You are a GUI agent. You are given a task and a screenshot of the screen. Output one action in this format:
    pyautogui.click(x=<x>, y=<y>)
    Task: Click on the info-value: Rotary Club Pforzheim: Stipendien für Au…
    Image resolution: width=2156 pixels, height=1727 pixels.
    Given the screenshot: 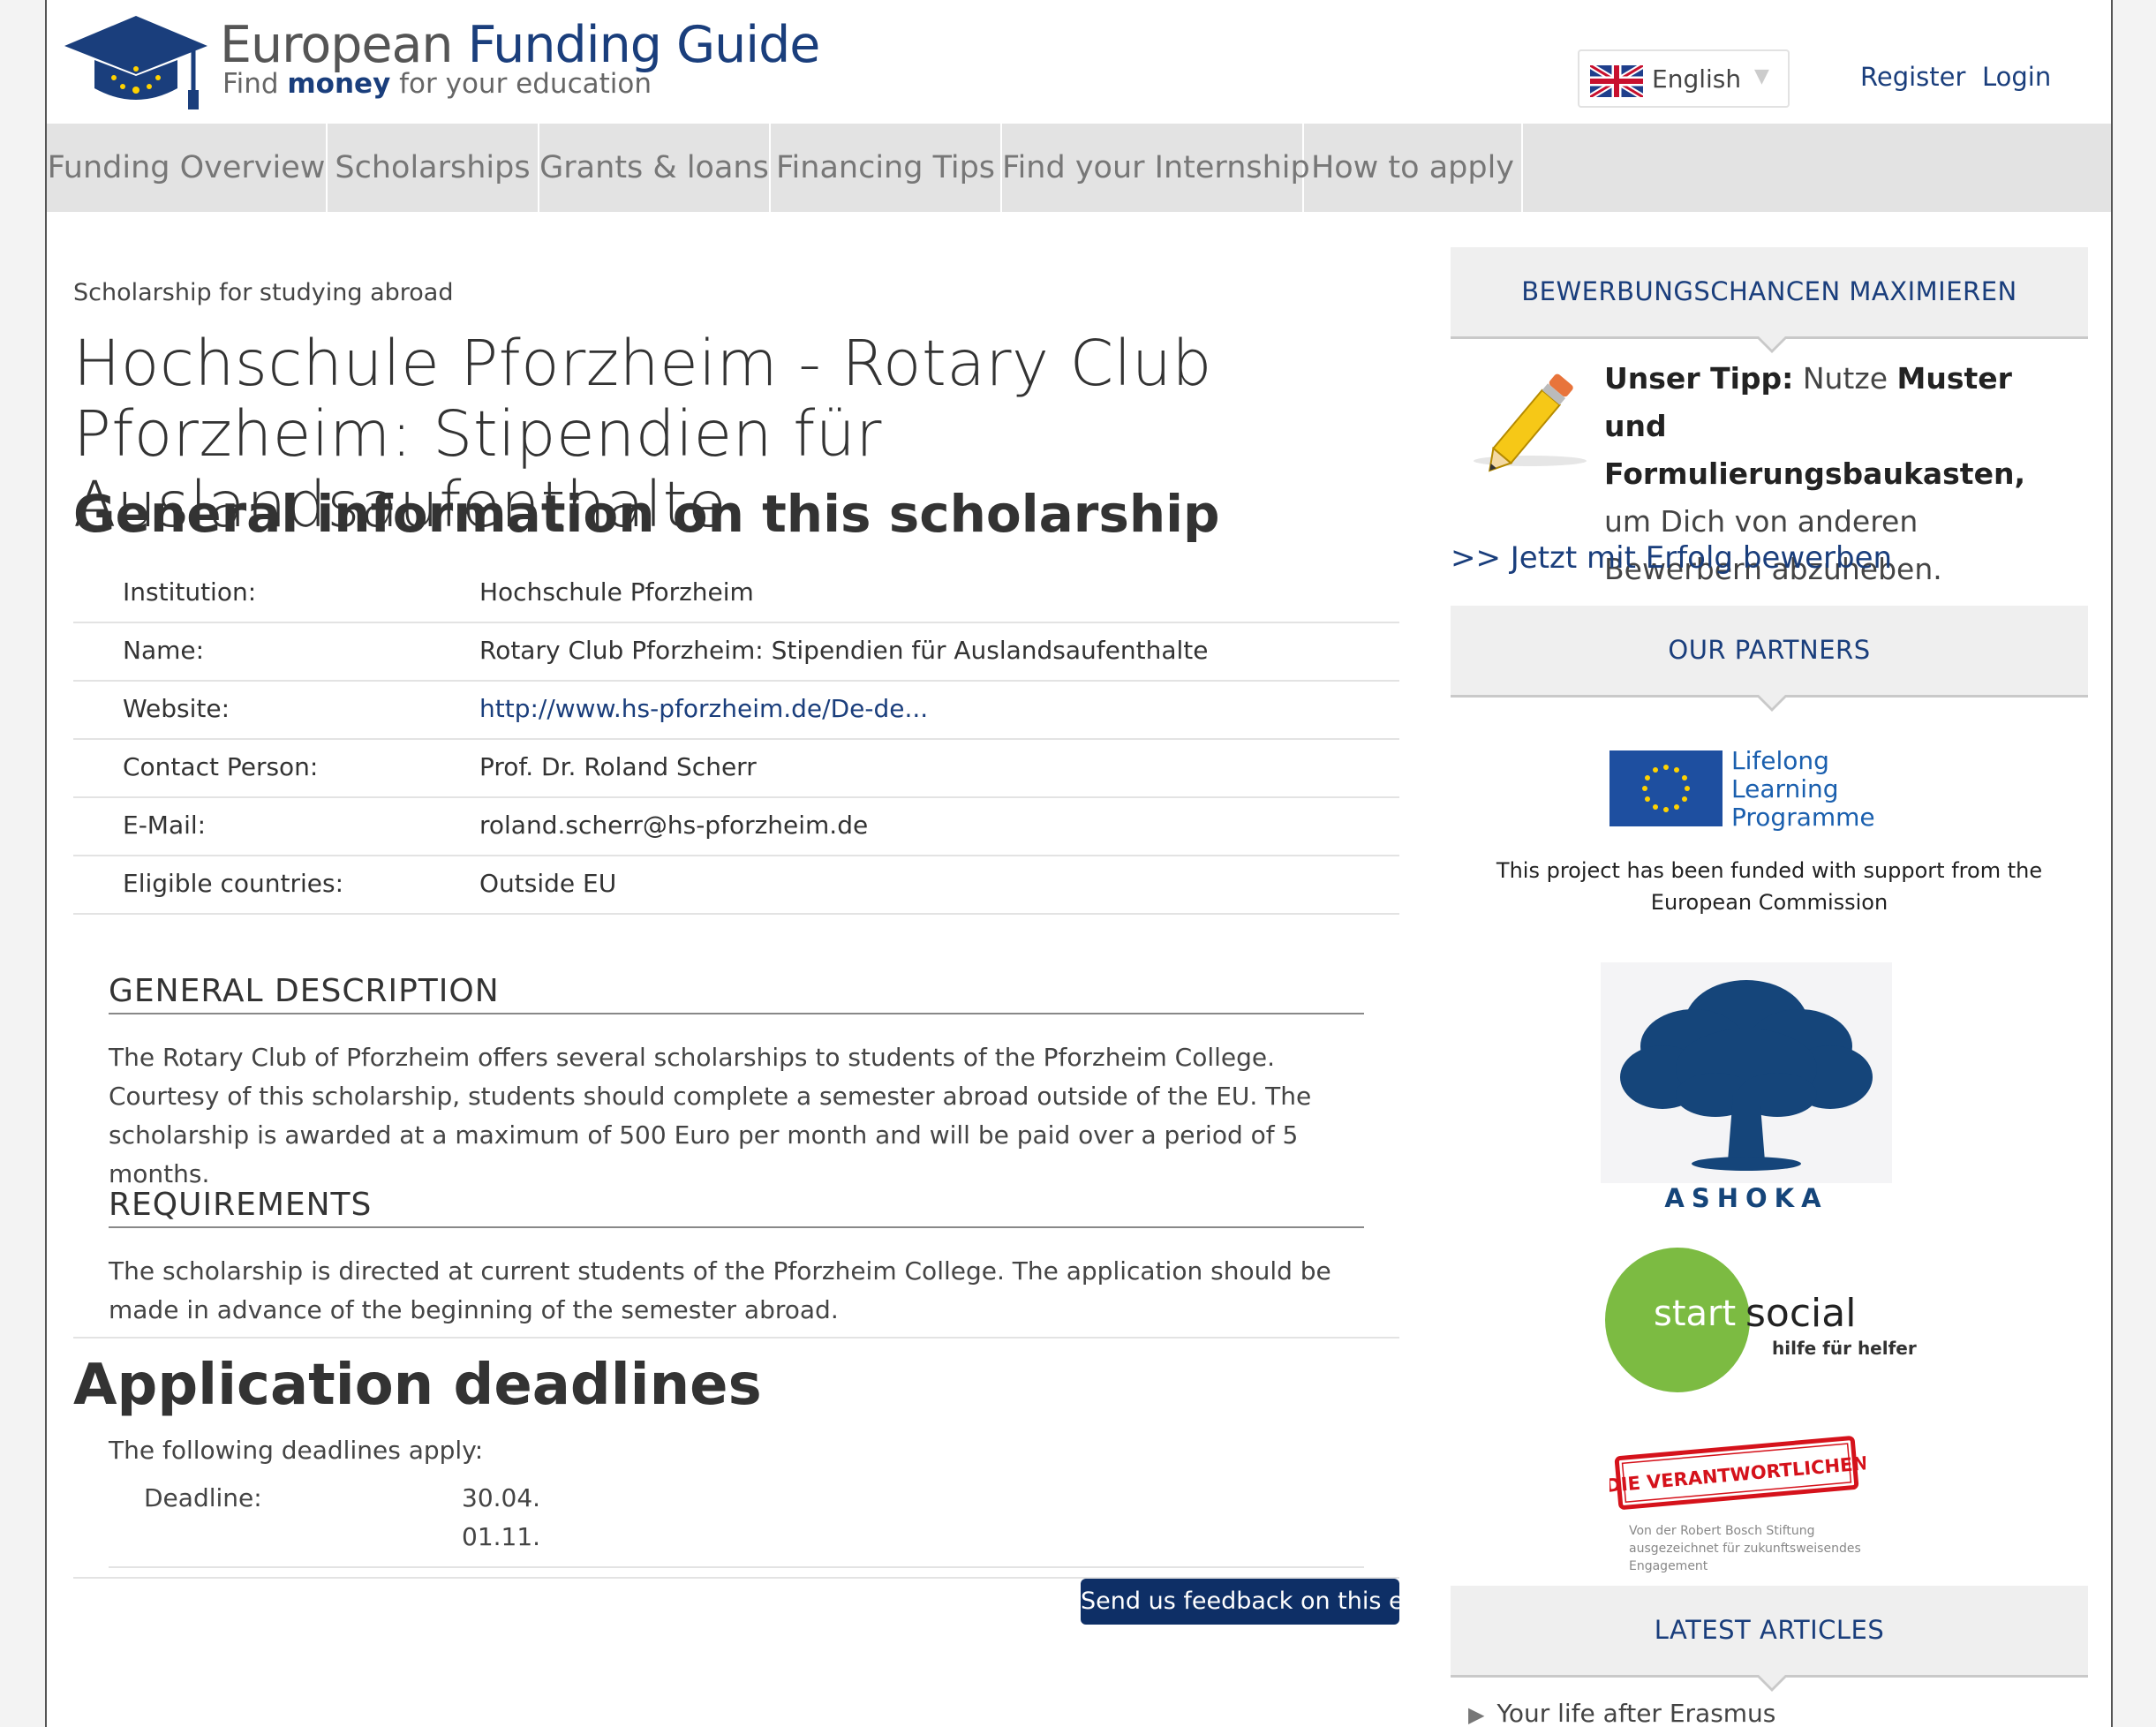 What is the action you would take?
    pyautogui.click(x=844, y=651)
    